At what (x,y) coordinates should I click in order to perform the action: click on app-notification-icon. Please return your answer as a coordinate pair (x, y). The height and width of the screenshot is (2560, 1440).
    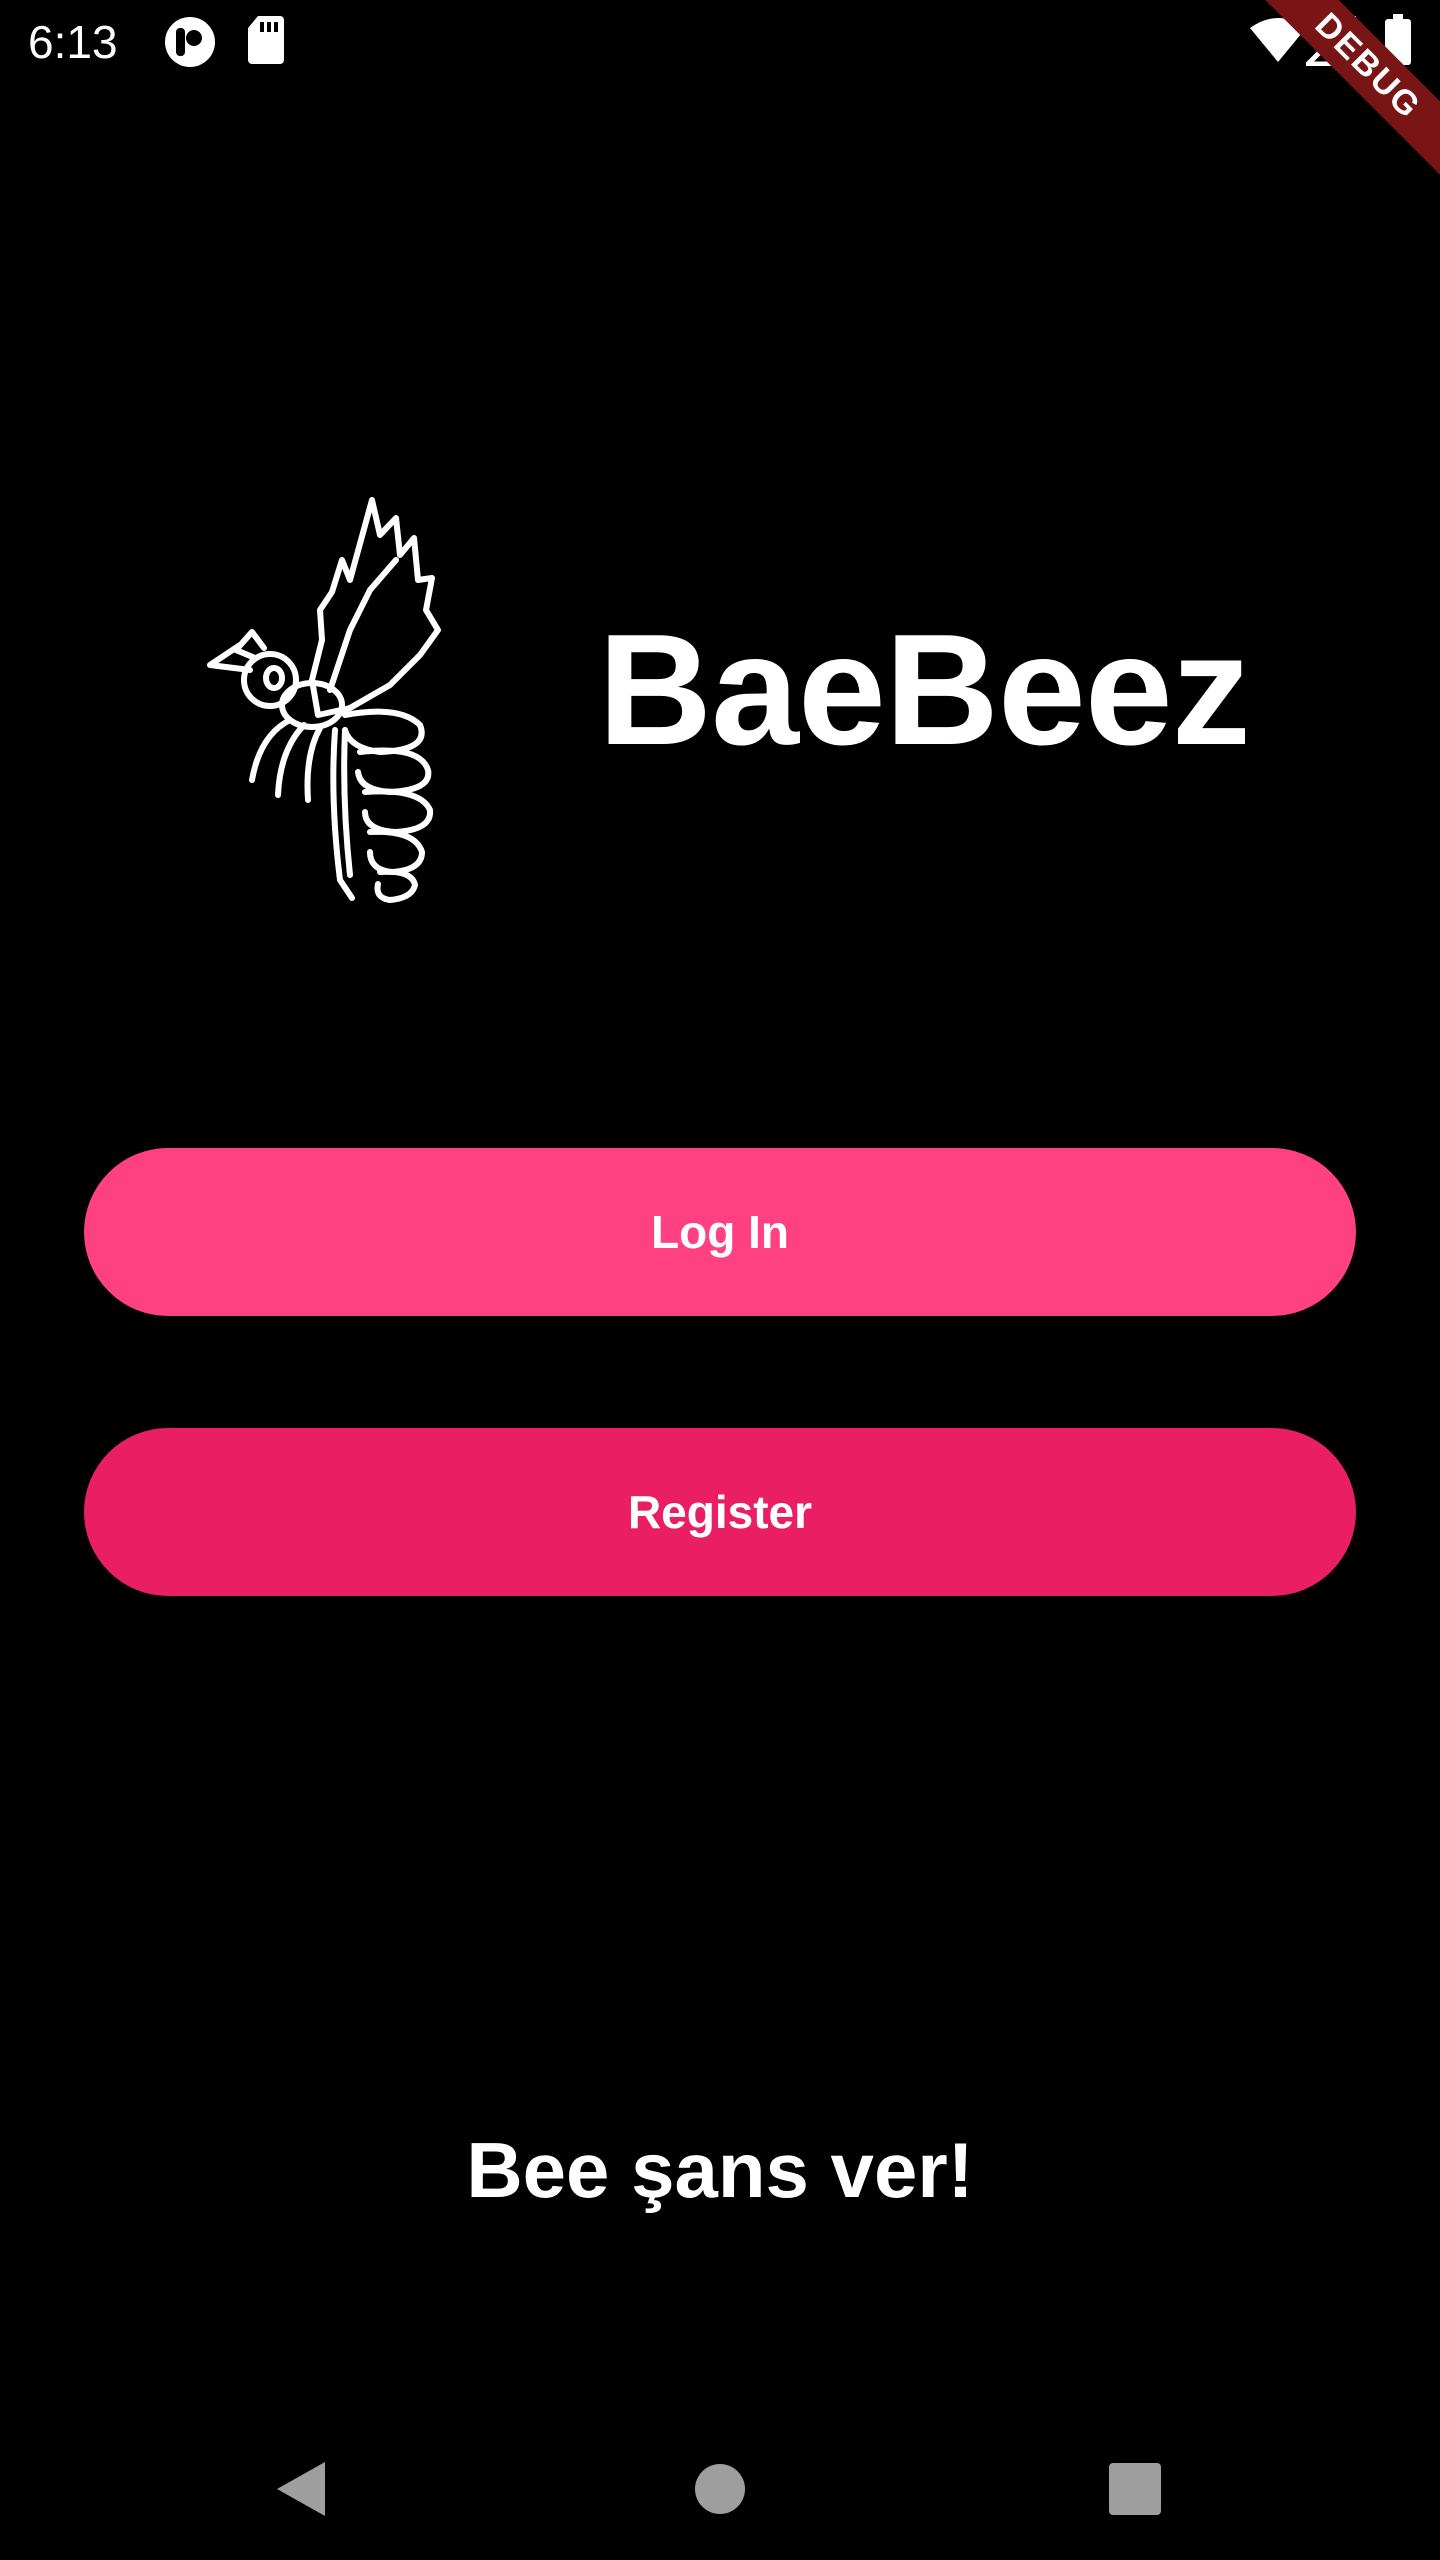
    Looking at the image, I should click on (190, 44).